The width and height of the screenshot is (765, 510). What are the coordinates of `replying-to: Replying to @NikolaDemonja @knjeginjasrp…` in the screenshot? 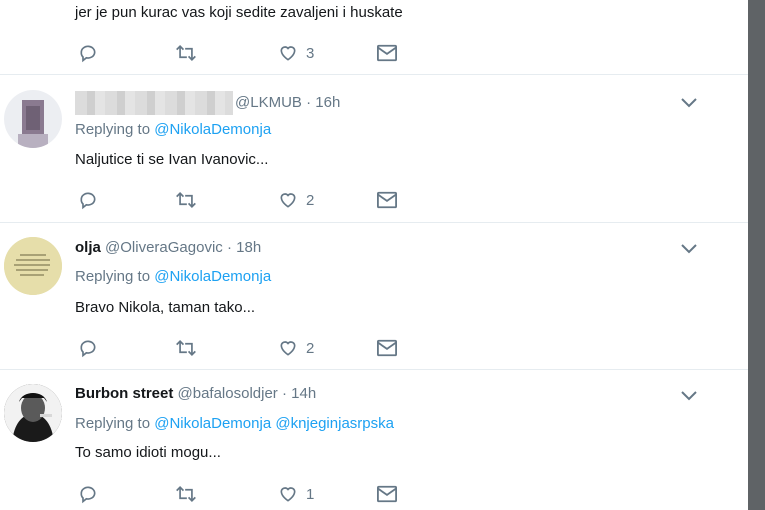 It's located at (234, 423).